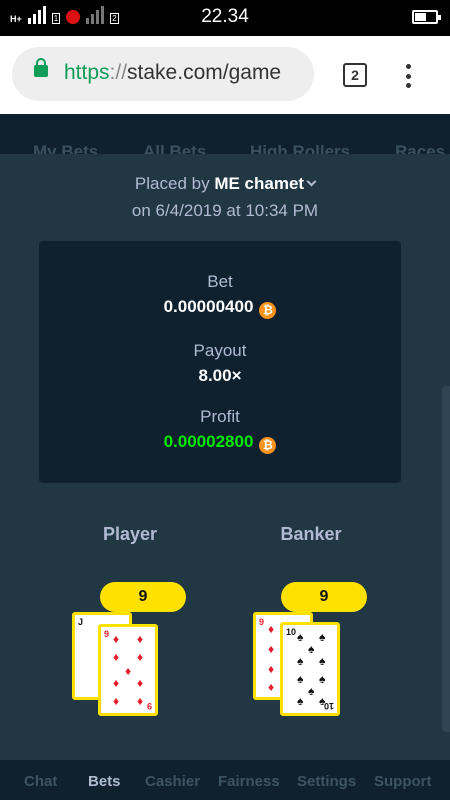 The width and height of the screenshot is (450, 800). Describe the element at coordinates (311, 181) in the screenshot. I see `chevron-down-icon` at that location.